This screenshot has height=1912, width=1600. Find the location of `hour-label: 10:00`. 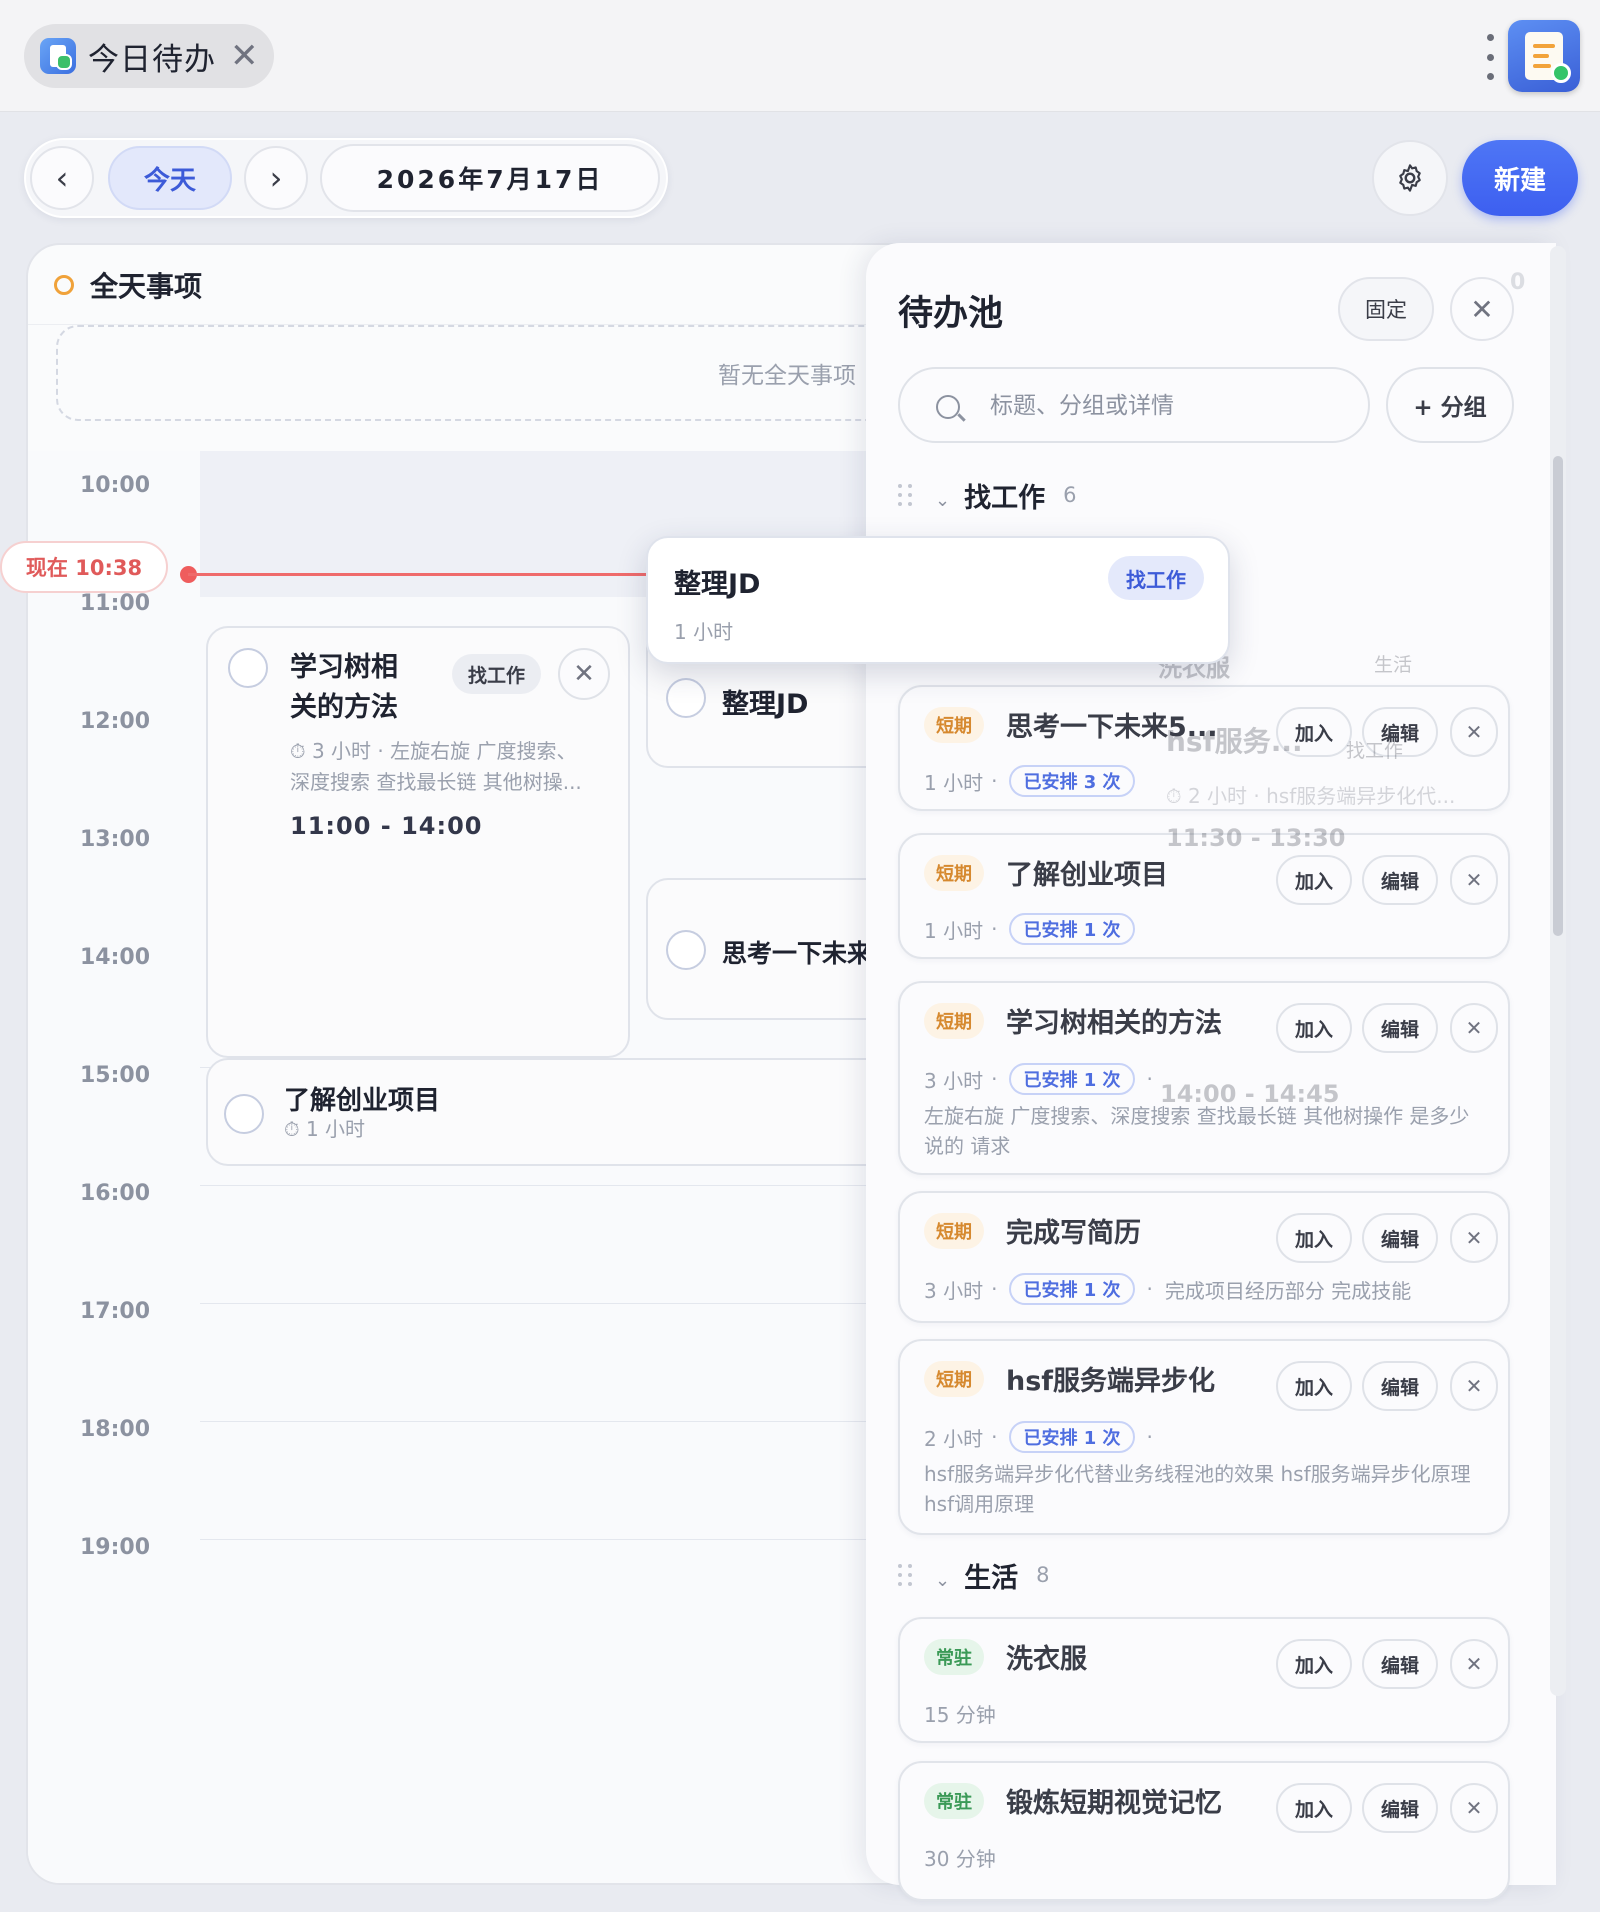

hour-label: 10:00 is located at coordinates (115, 485).